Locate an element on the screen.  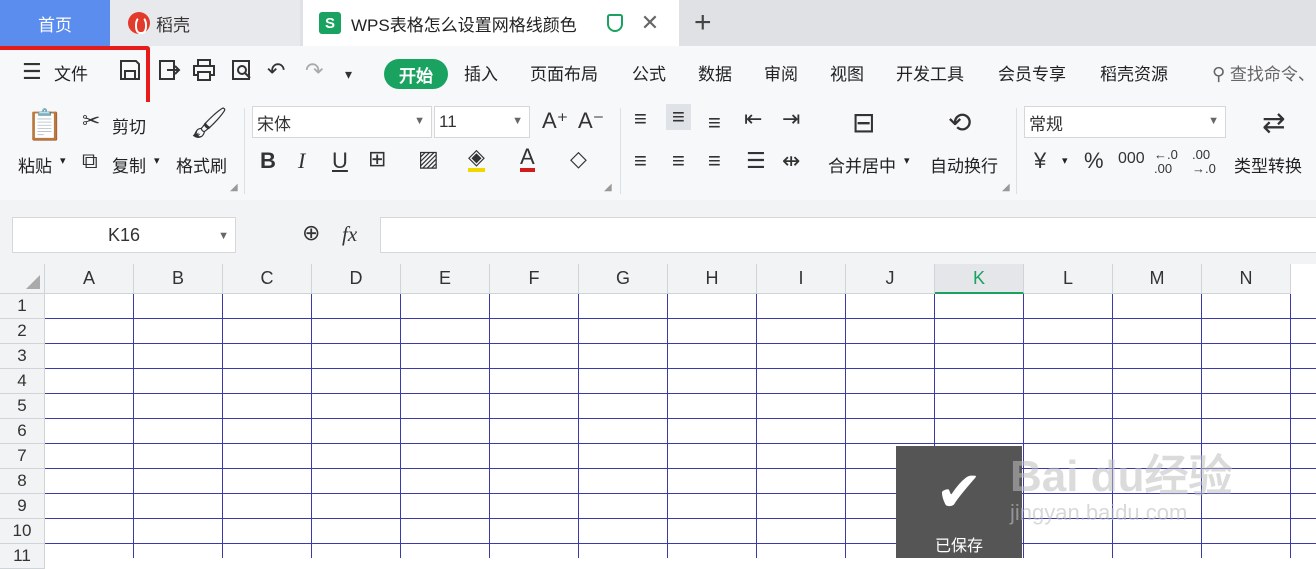
row-header: 8 is located at coordinates (22, 481).